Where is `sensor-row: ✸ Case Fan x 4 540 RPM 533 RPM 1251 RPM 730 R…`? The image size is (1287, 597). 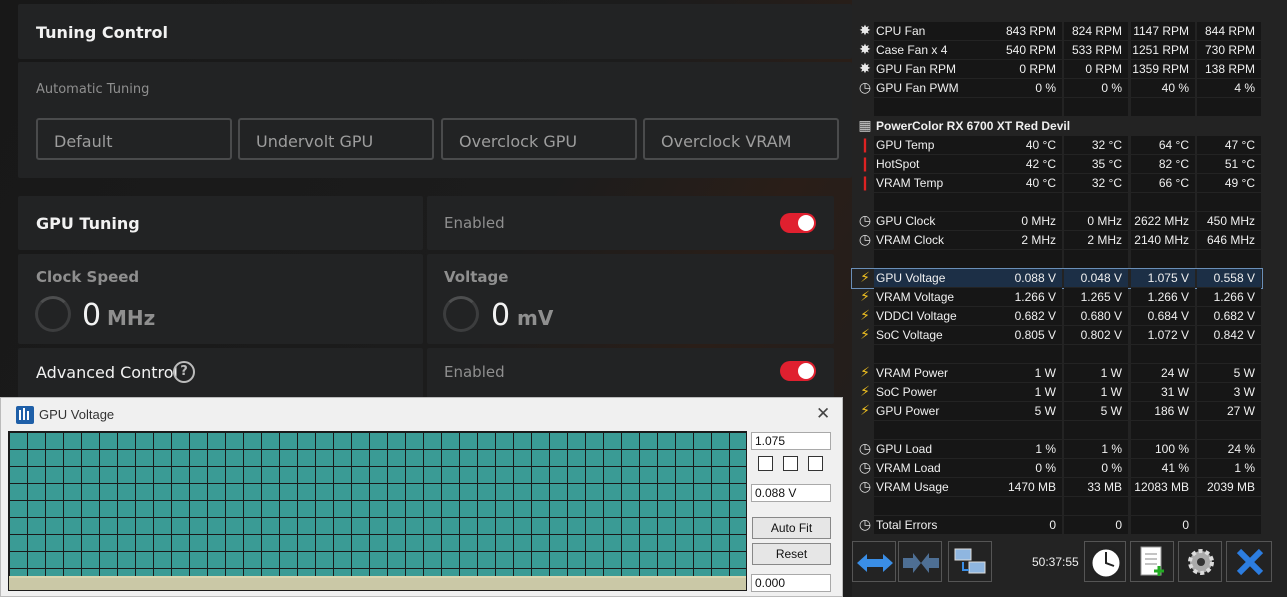
sensor-row: ✸ Case Fan x 4 540 RPM 533 RPM 1251 RPM 730 R… is located at coordinates (1057, 50).